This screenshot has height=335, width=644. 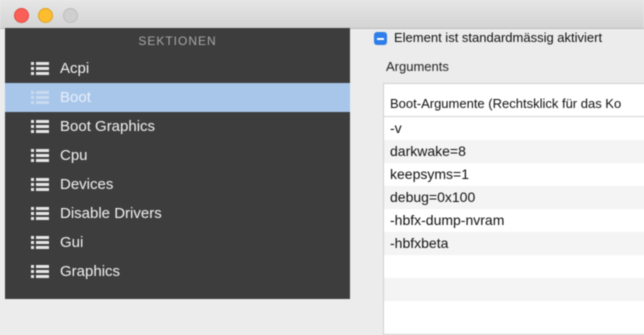 What do you see at coordinates (177, 184) in the screenshot?
I see `sidebar-item-devices: Devices` at bounding box center [177, 184].